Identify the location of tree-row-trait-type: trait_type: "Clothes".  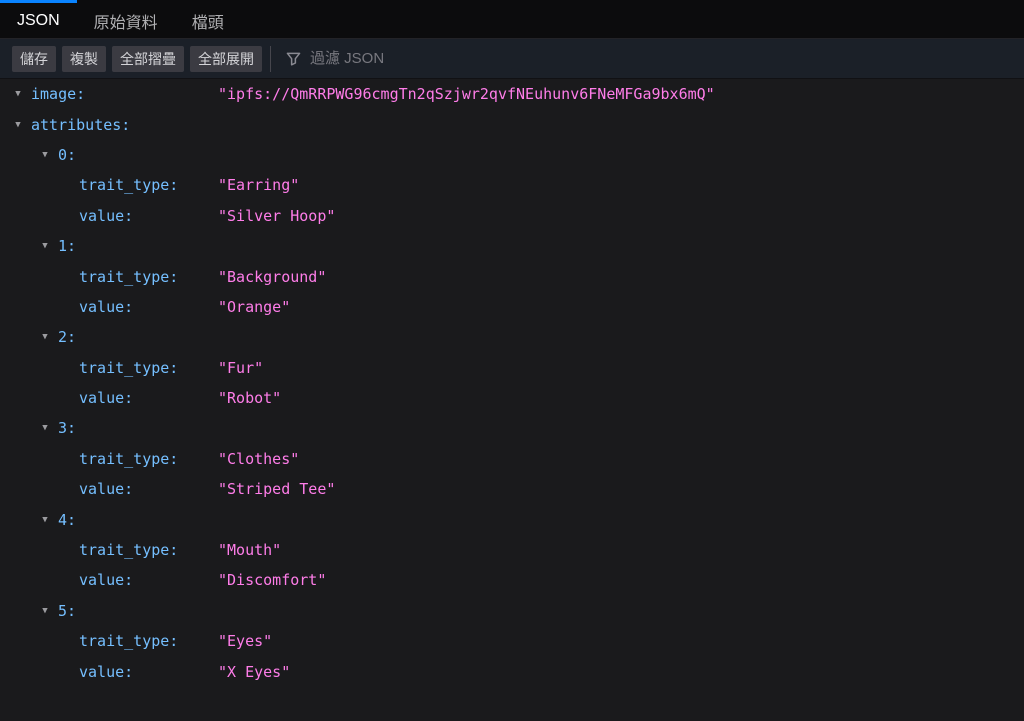
(512, 459).